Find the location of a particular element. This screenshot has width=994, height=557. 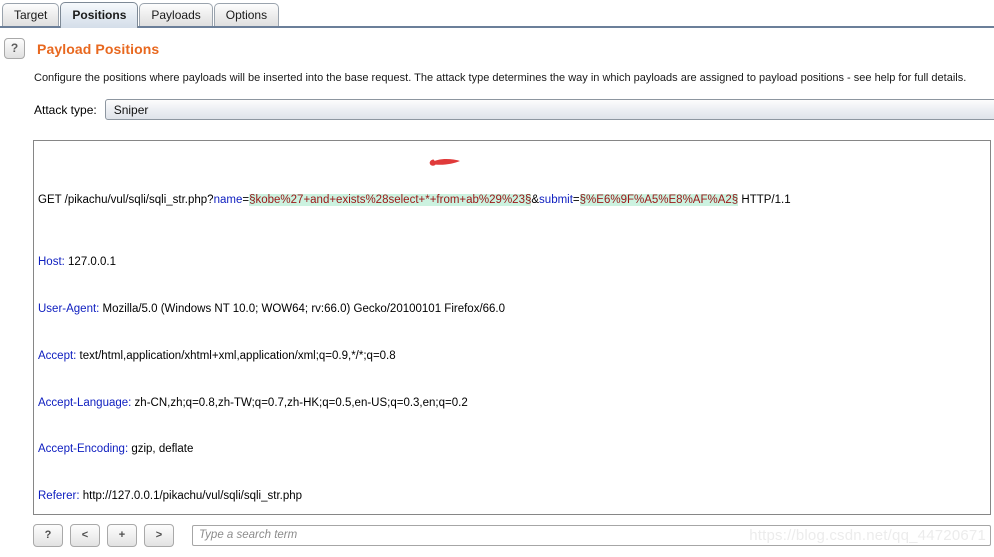

add-button: + is located at coordinates (122, 535).